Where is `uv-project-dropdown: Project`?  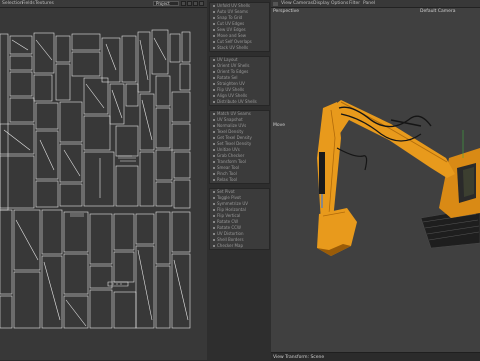 uv-project-dropdown: Project is located at coordinates (166, 3).